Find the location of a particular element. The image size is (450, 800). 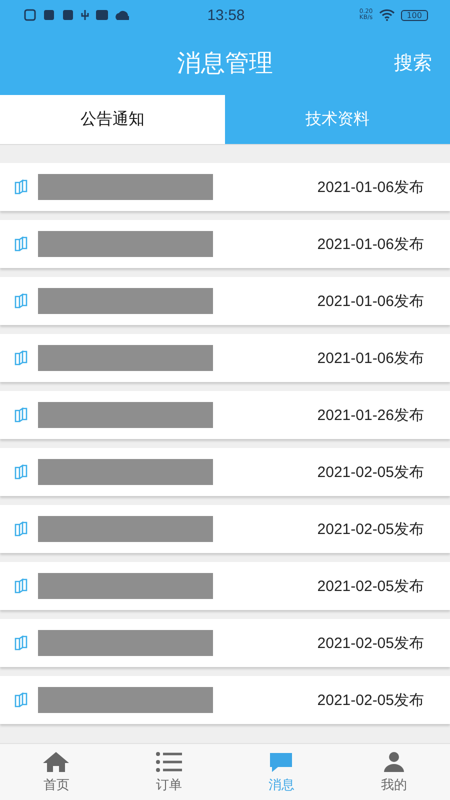

tab: 公告通知 is located at coordinates (112, 120).